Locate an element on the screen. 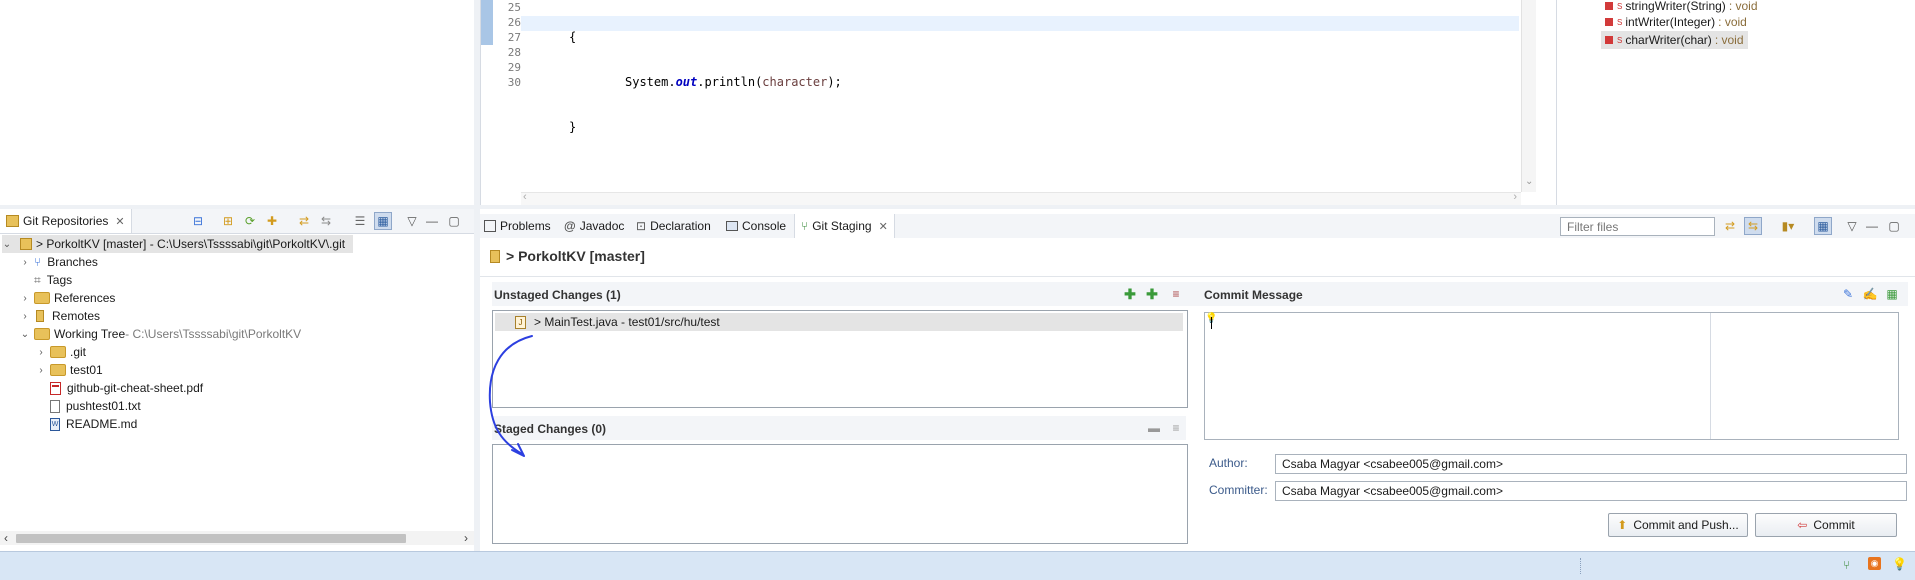 This screenshot has height=580, width=1915. collapse-all-icon: ⊟ is located at coordinates (198, 221).